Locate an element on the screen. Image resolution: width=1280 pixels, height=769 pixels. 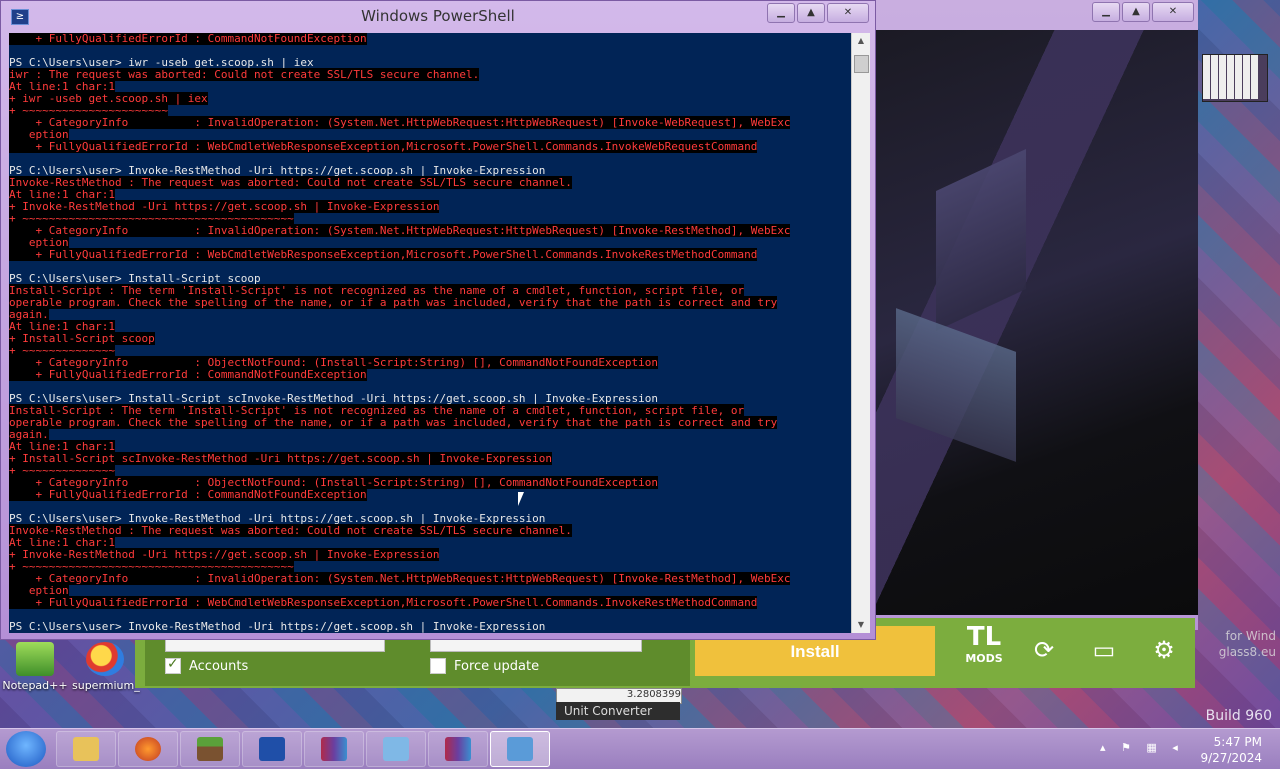
clock-time: 5:47 PM is located at coordinates (1238, 742).